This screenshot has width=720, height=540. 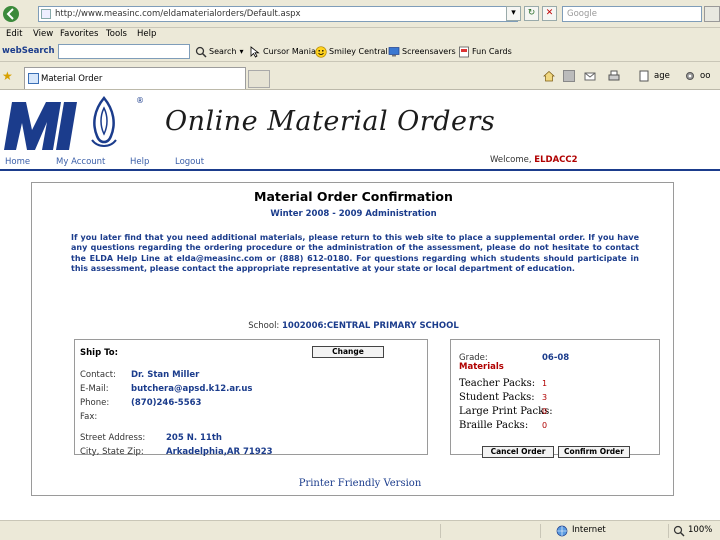 What do you see at coordinates (194, 438) in the screenshot?
I see `street-value: 205 N. 11th` at bounding box center [194, 438].